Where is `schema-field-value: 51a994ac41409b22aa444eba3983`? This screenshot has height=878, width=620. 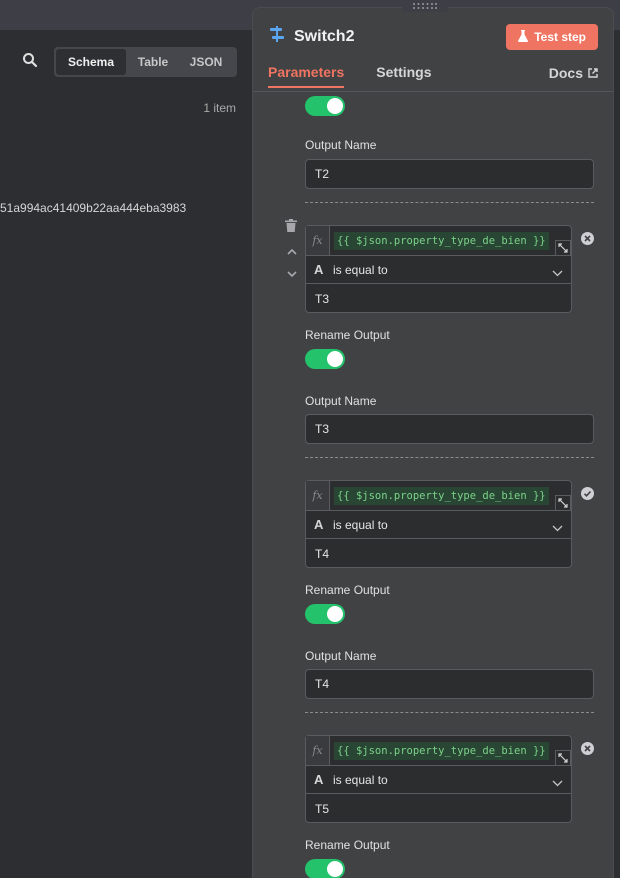 schema-field-value: 51a994ac41409b22aa444eba3983 is located at coordinates (93, 208).